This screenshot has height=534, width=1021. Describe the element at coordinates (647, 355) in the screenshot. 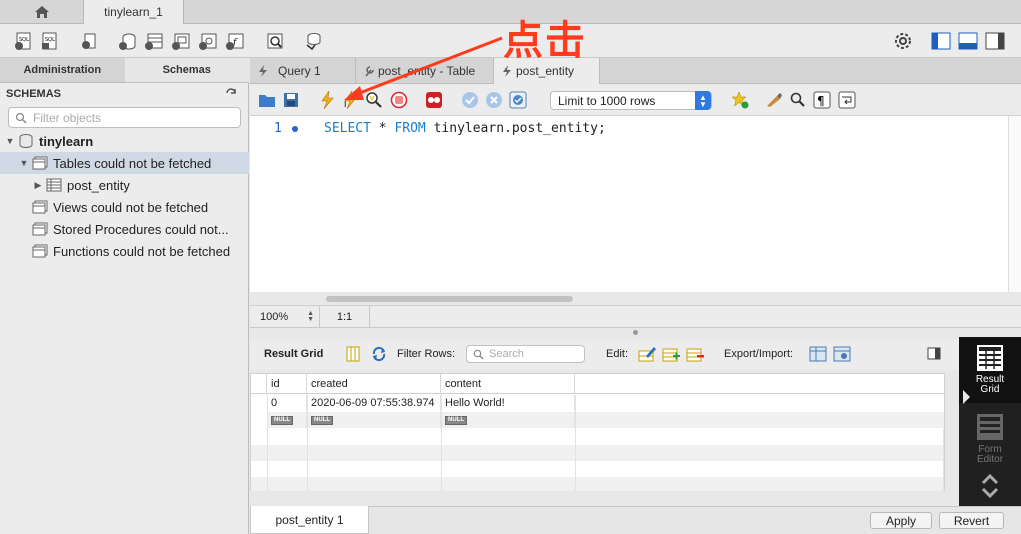

I see `edit-row-icon` at that location.